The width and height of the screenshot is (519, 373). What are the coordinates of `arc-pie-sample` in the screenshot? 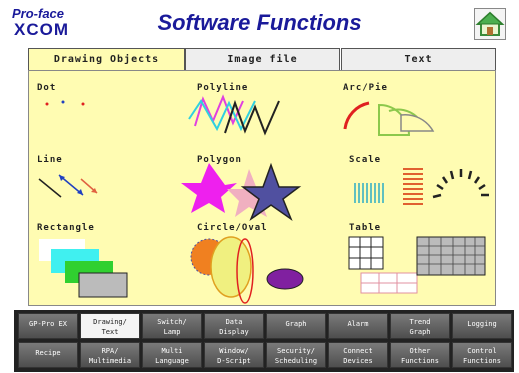 It's located at (389, 118).